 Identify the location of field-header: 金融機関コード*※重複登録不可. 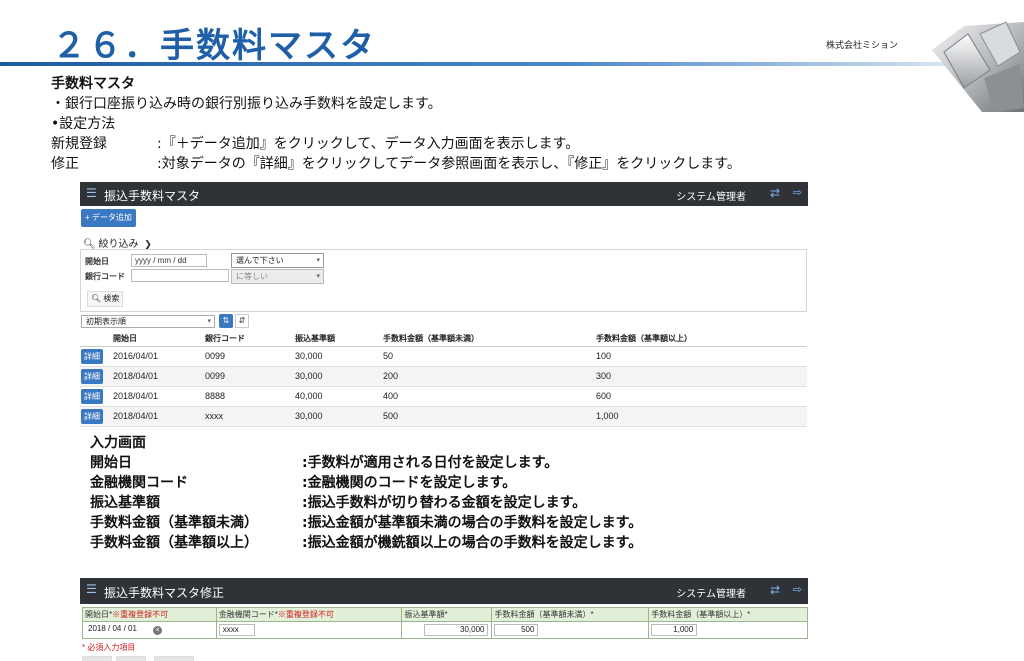
(309, 614).